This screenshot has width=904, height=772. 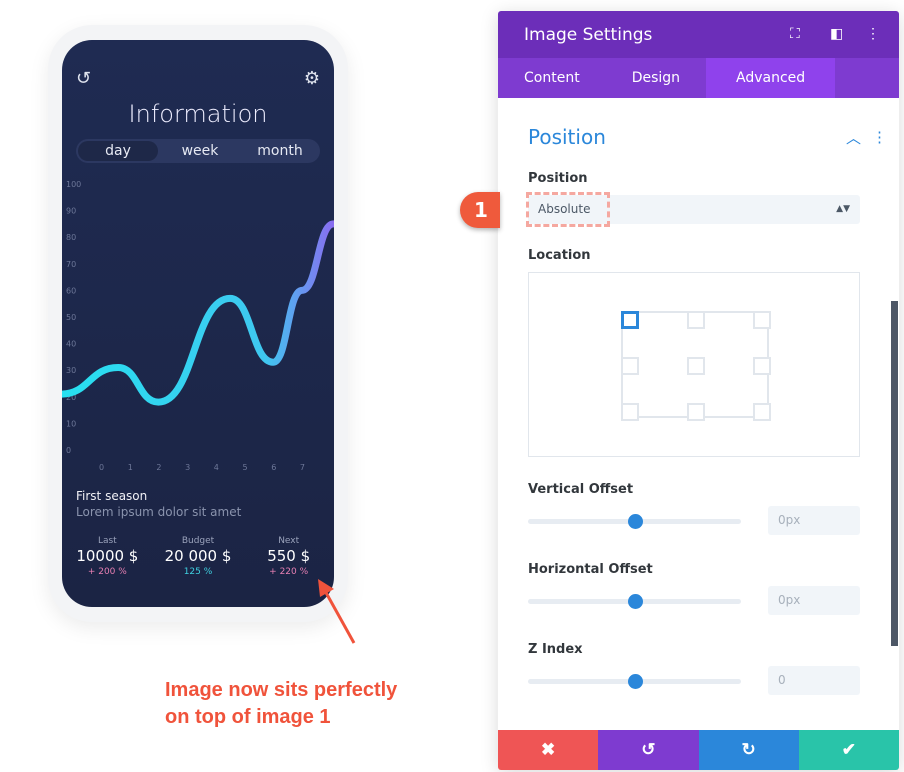 I want to click on fullscreen-icon: ⛶, so click(x=795, y=33).